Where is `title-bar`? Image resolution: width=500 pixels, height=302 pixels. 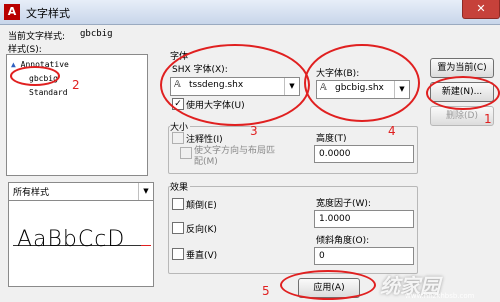
title-bar is located at coordinates (250, 12).